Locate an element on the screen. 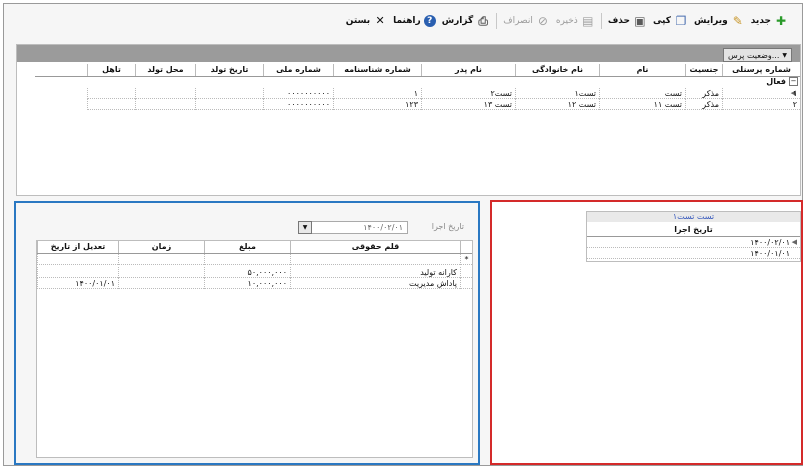  chevron-down-icon: ▼ is located at coordinates (784, 55).